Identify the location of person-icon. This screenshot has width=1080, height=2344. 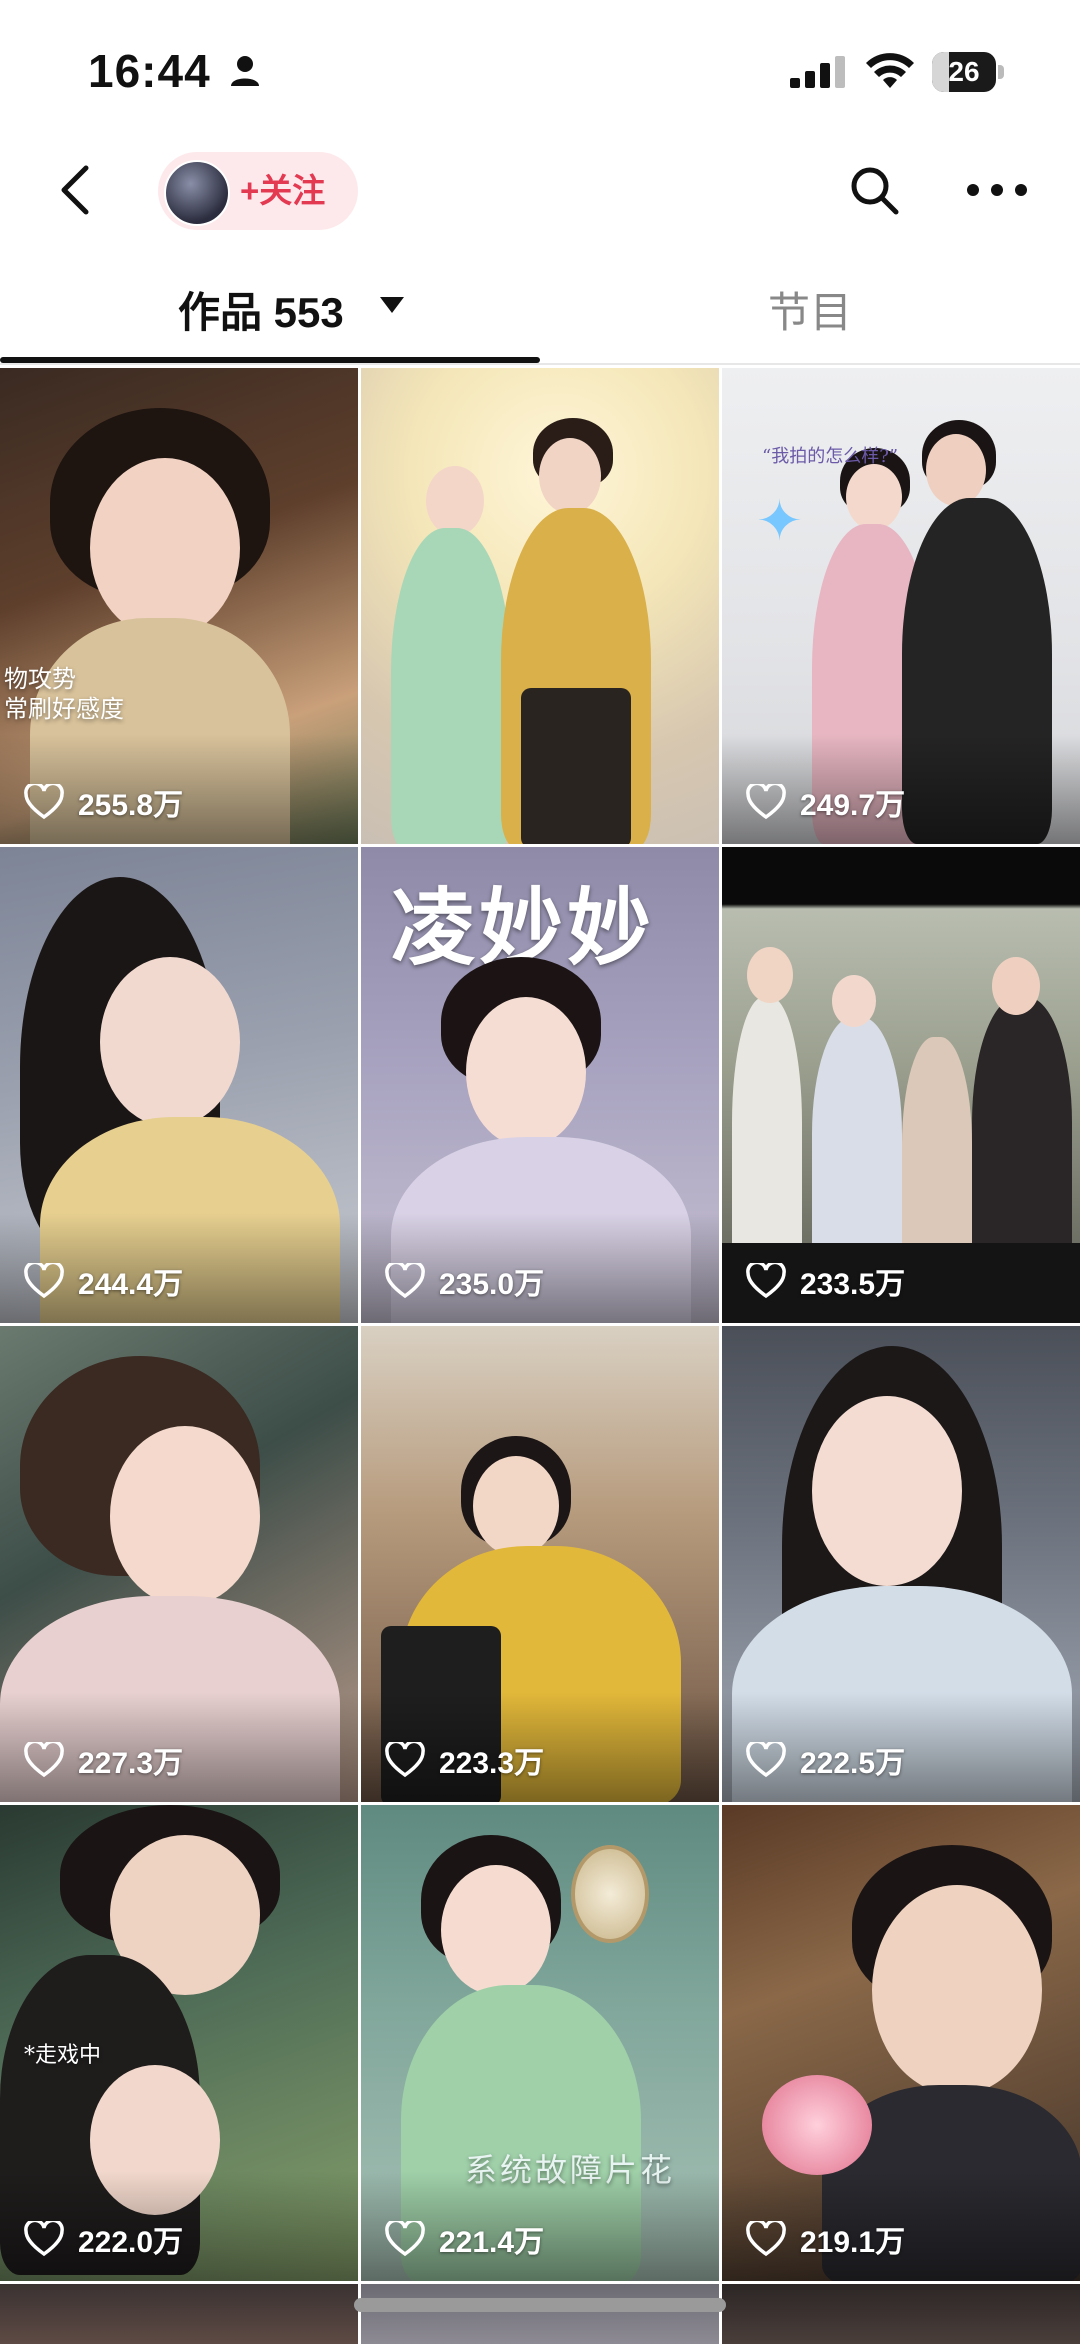
(245, 71).